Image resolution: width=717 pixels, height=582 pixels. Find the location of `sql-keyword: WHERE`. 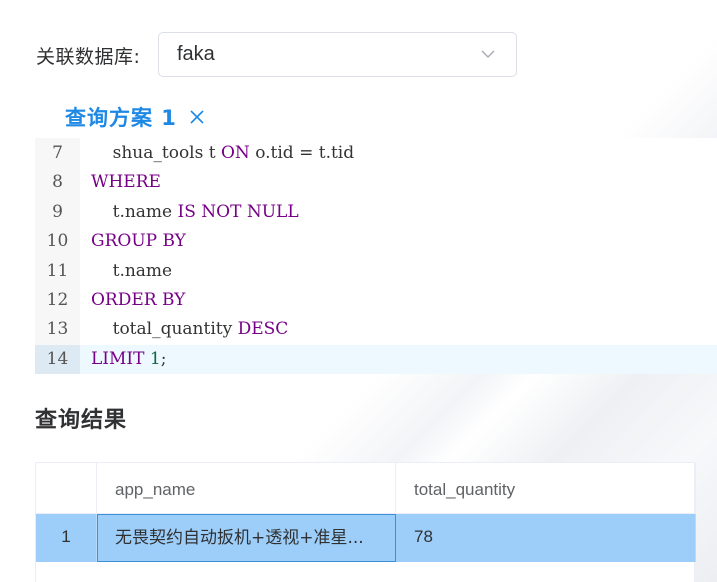

sql-keyword: WHERE is located at coordinates (126, 182).